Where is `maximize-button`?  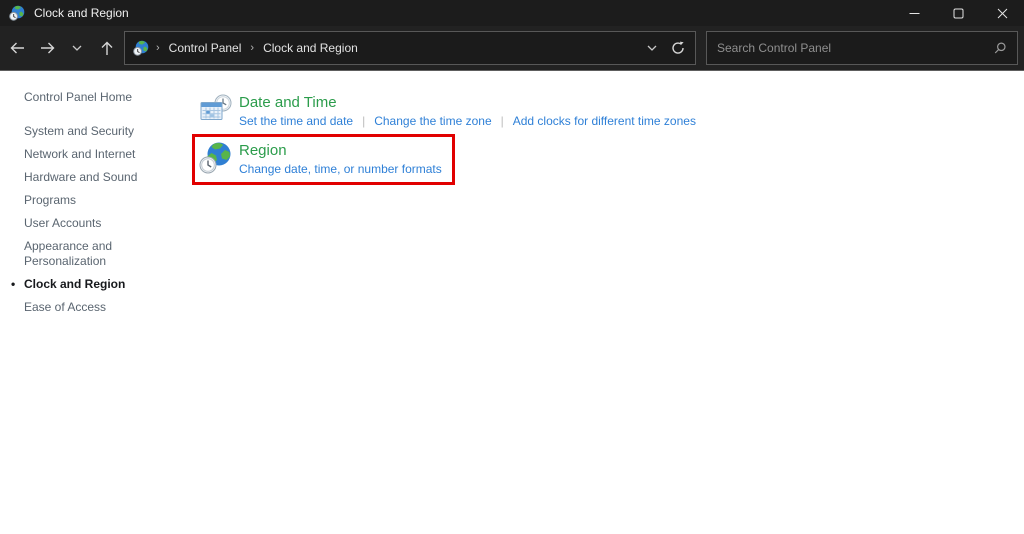
maximize-button is located at coordinates (958, 13).